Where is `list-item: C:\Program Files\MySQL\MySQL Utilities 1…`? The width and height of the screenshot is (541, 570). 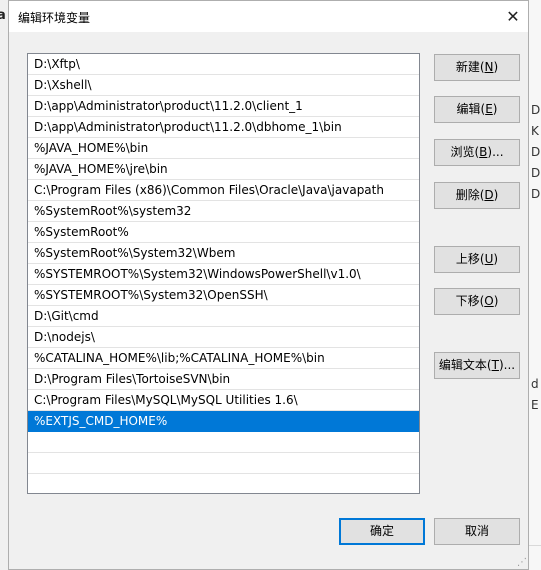
list-item: C:\Program Files\MySQL\MySQL Utilities 1… is located at coordinates (223, 400).